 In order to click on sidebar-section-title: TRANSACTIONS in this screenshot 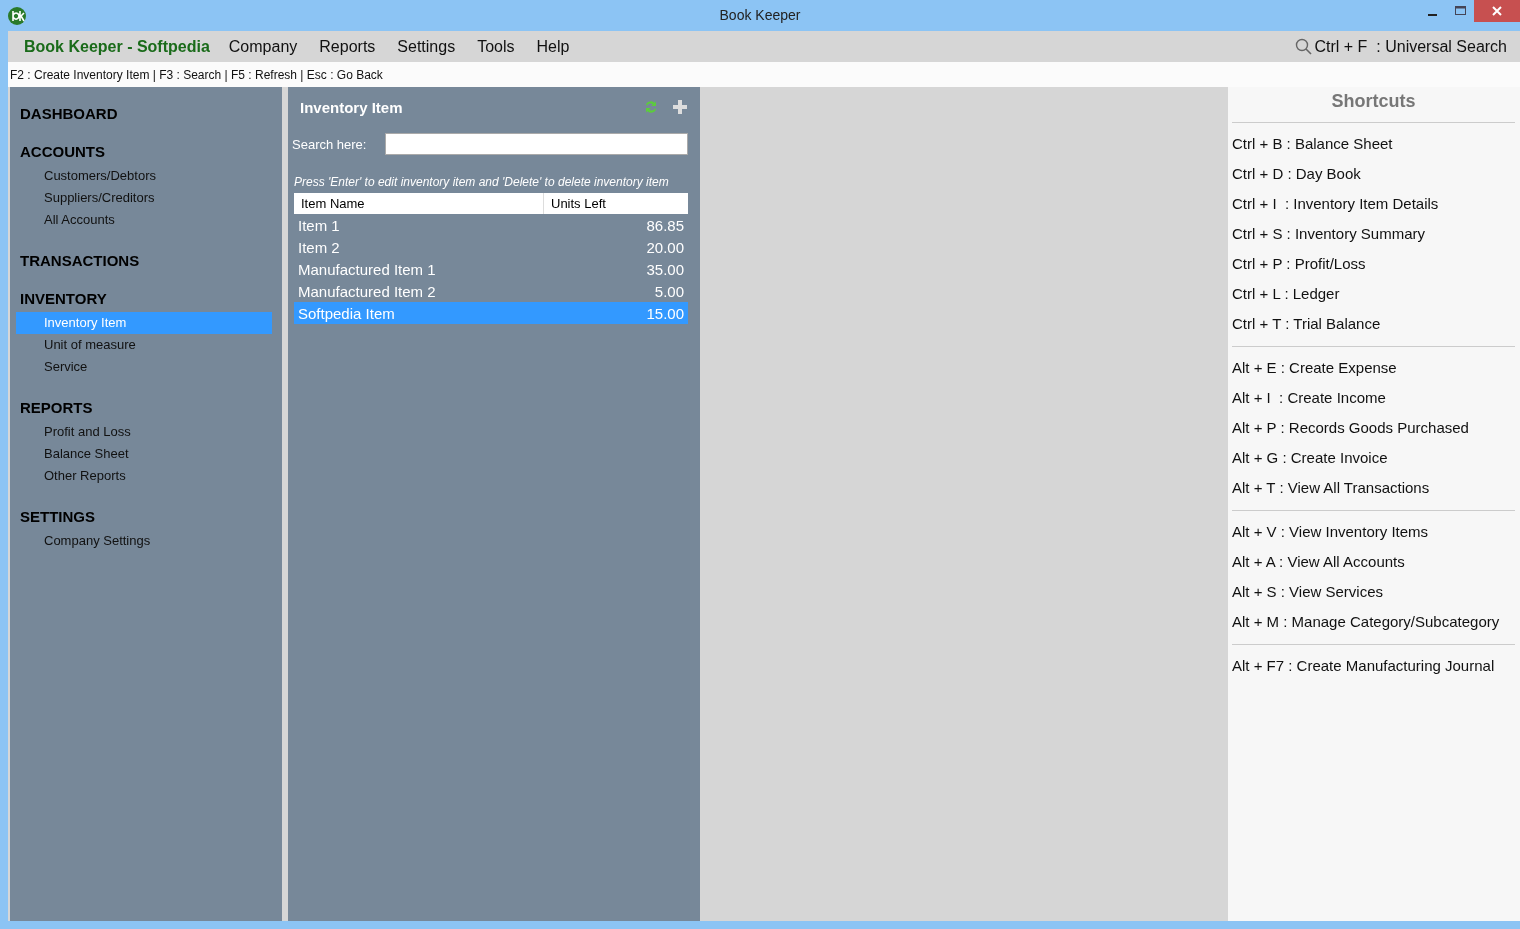, I will do `click(149, 260)`.